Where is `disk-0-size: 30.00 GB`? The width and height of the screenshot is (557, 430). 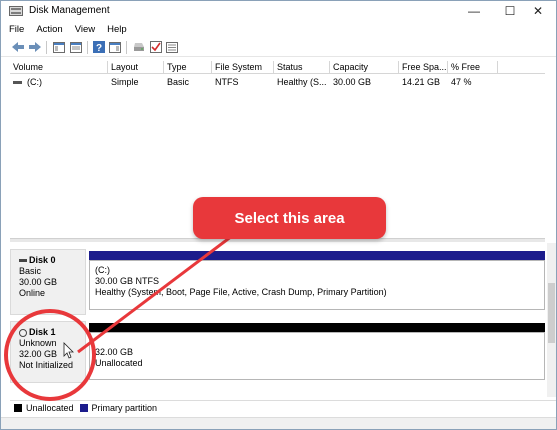 disk-0-size: 30.00 GB is located at coordinates (38, 282).